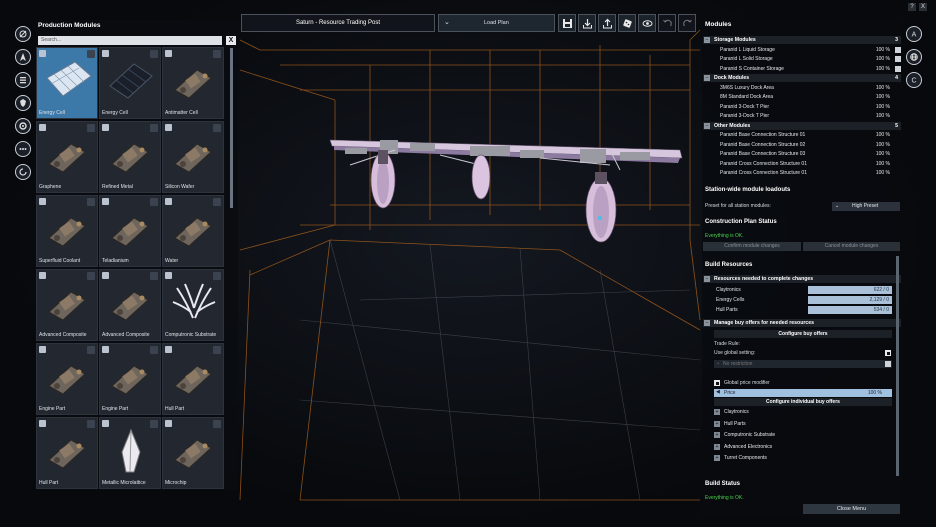  I want to click on buy-offer-row: + Turret Components, so click(803, 458).